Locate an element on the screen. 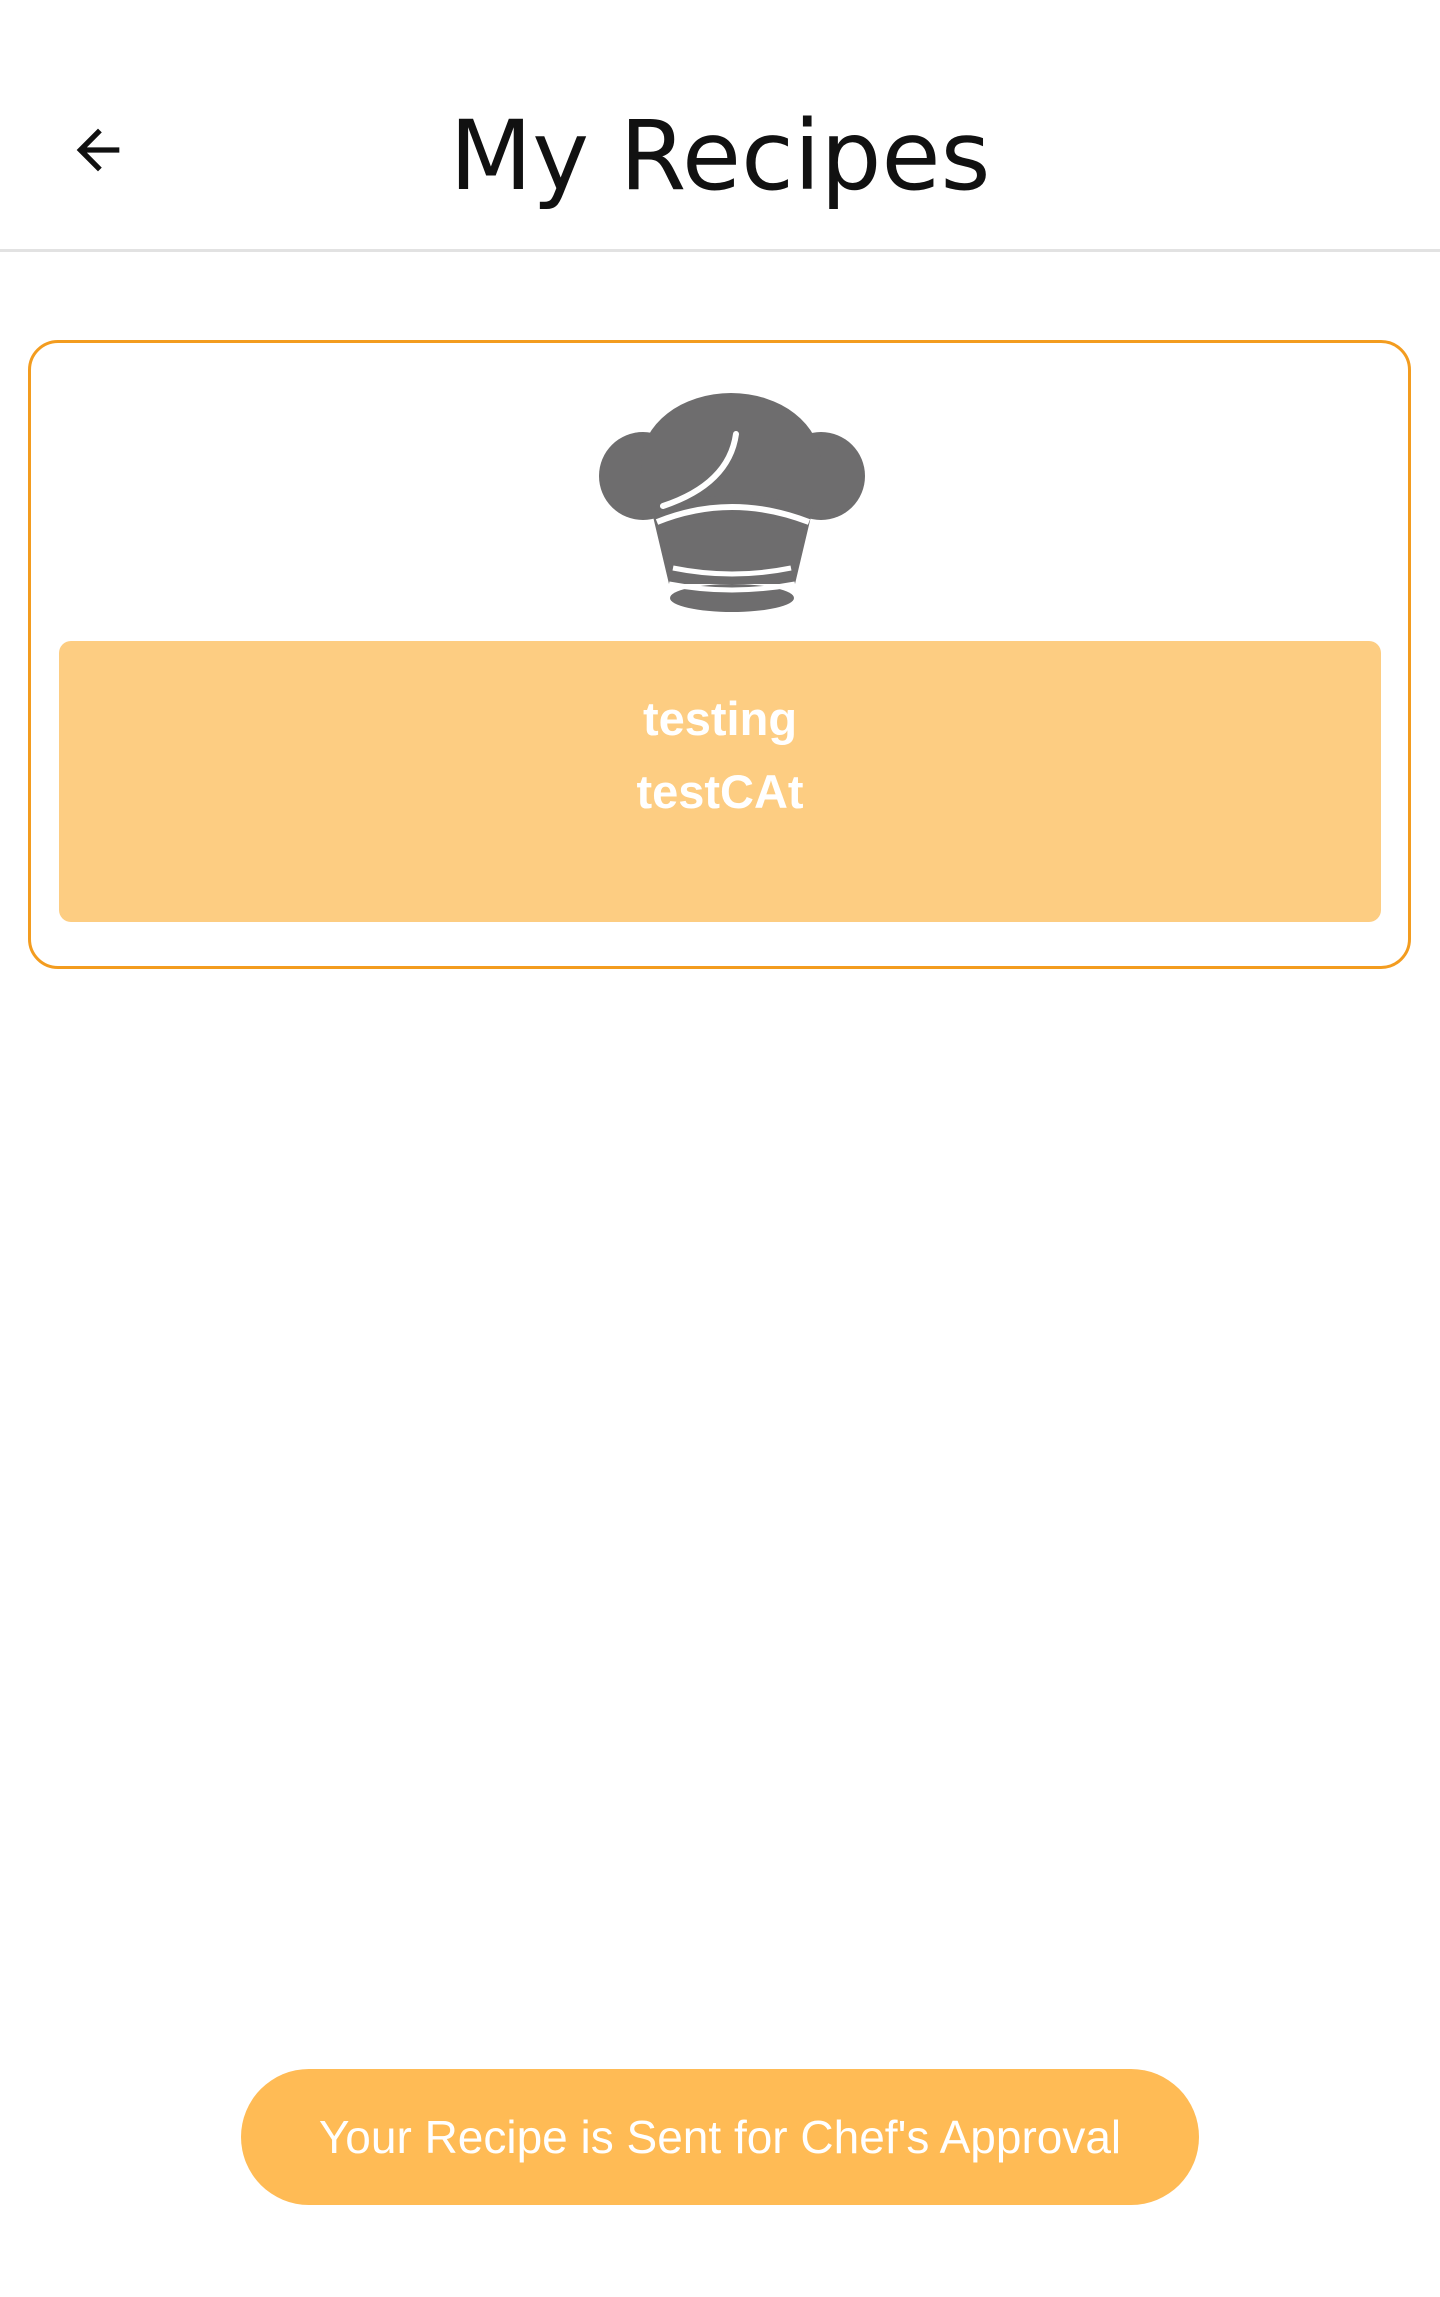  app-bar: My Recipes is located at coordinates (720, 126).